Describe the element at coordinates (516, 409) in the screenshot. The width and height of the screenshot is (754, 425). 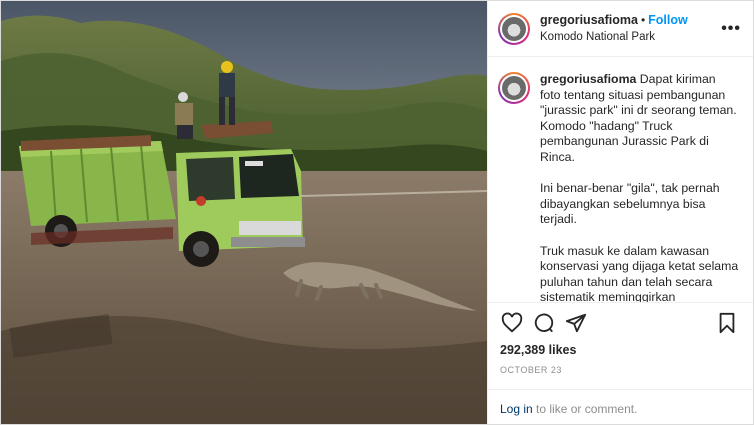
I see `login-link: Log in` at that location.